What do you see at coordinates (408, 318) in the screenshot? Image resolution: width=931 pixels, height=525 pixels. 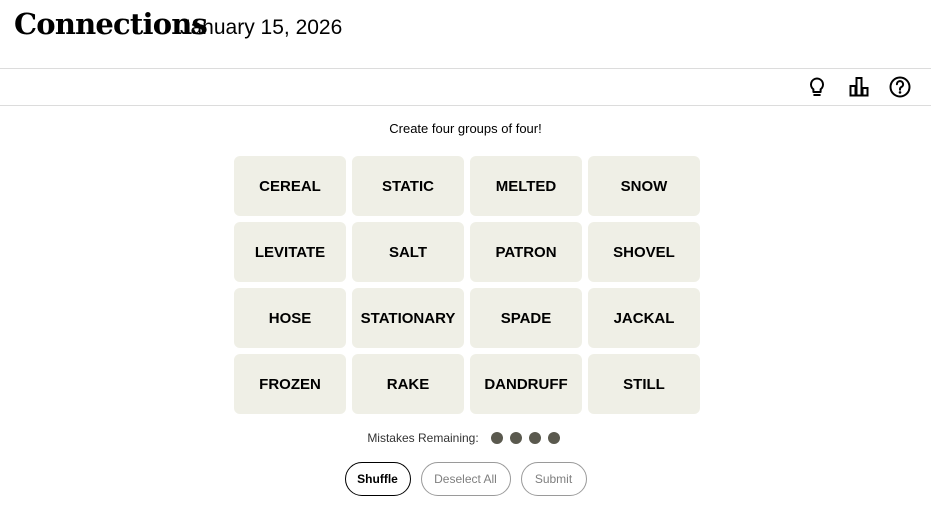 I see `word-tile: STATIONARY` at bounding box center [408, 318].